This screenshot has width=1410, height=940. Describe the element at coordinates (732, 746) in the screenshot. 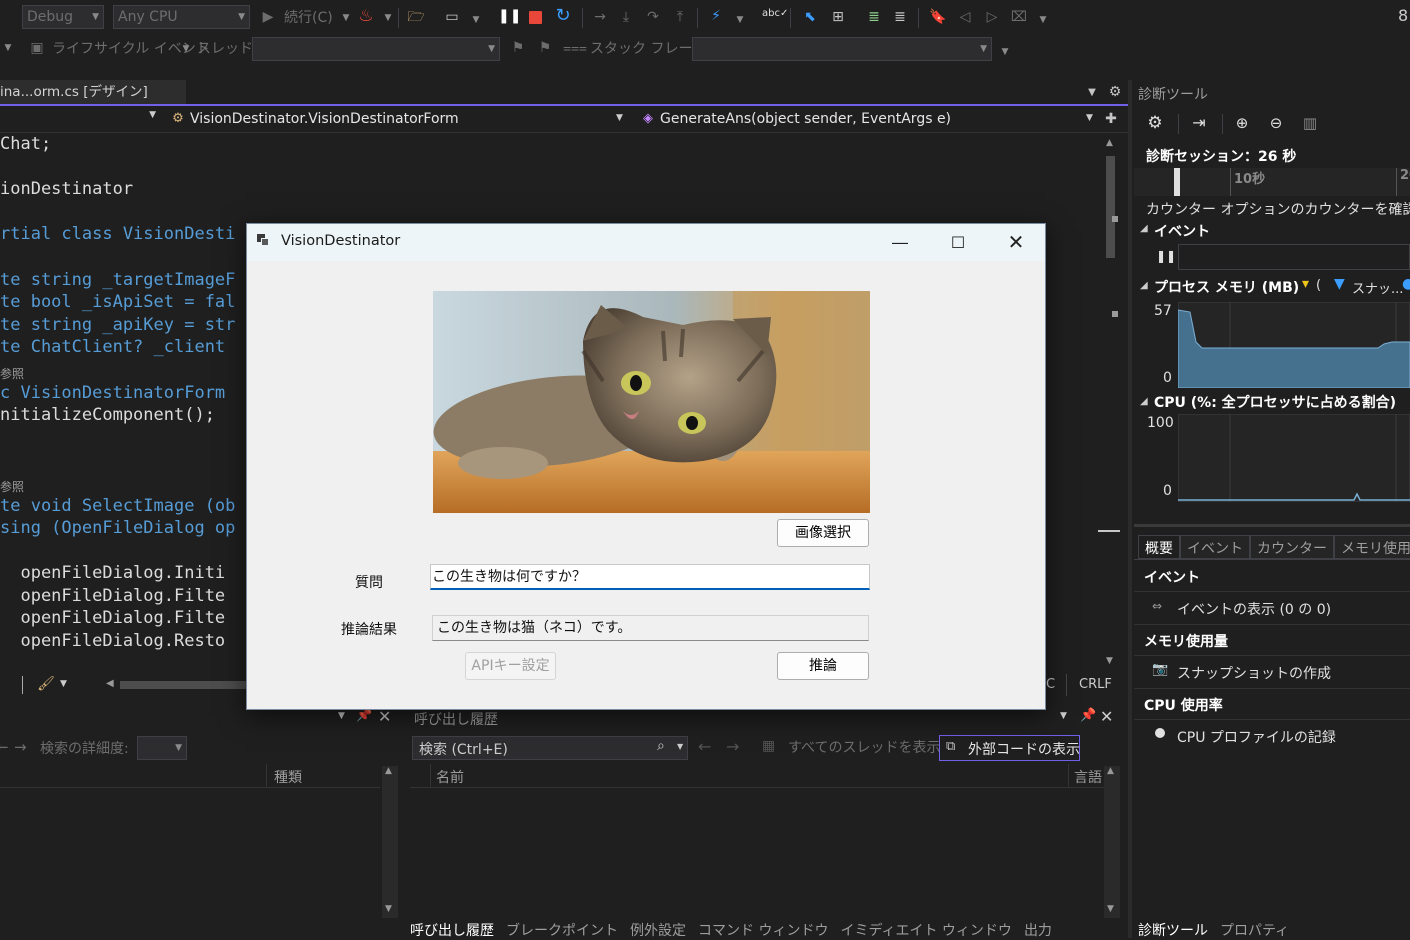

I see `forward-arrow-icon: →` at that location.